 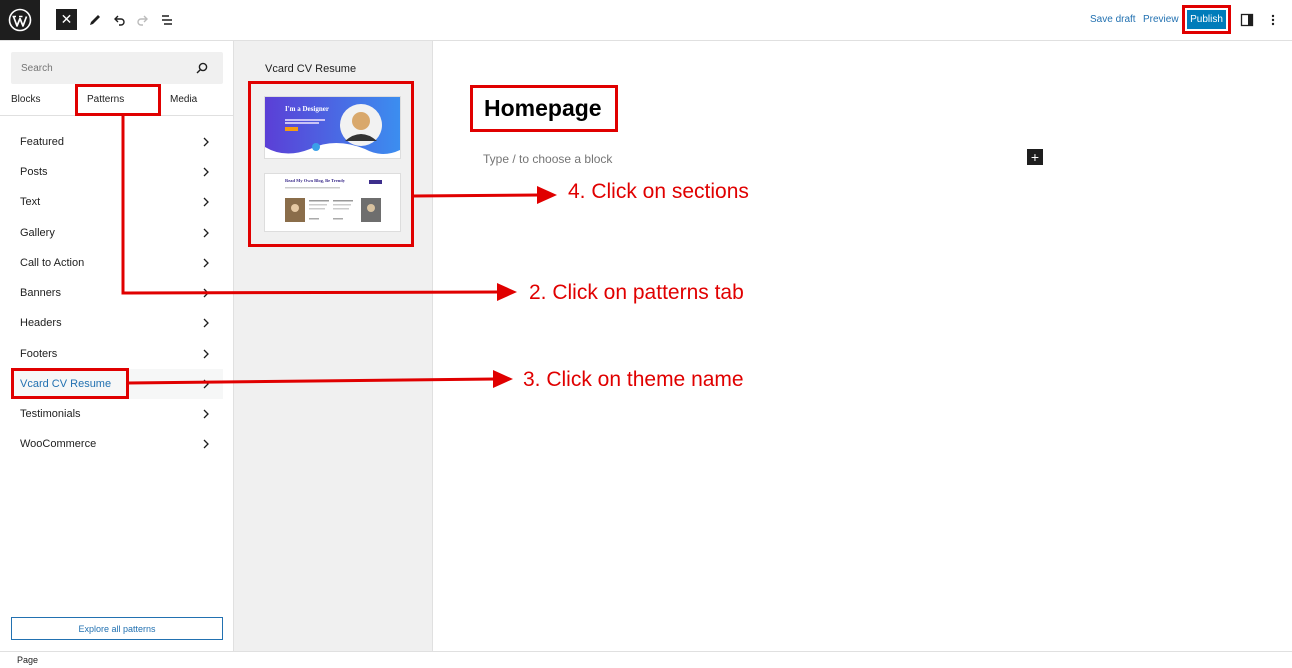 I want to click on add-block-button: +, so click(x=1035, y=157).